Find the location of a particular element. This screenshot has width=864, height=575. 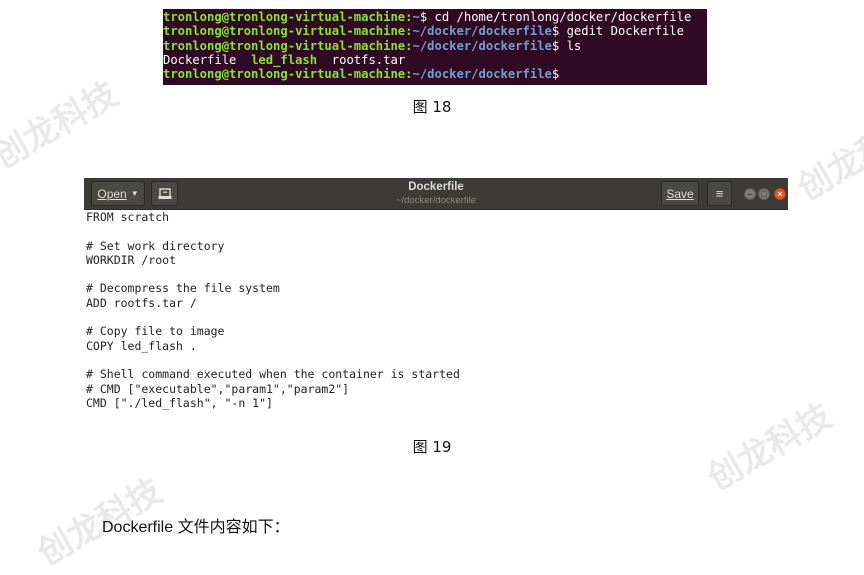

maximize-icon: □ is located at coordinates (764, 194).